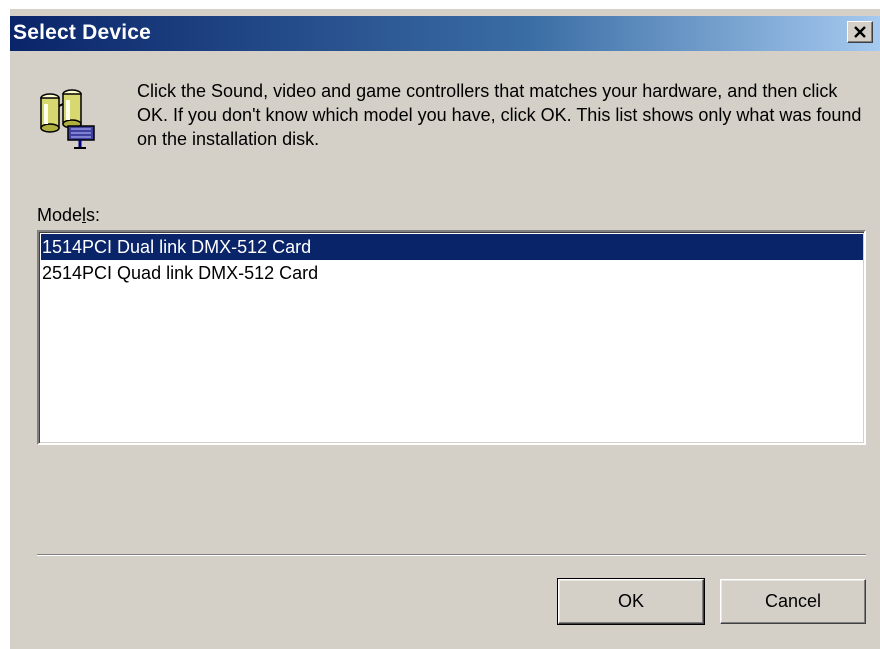 The width and height of the screenshot is (880, 649). I want to click on list-item-1514pci: 1514PCI Dual link DMX-512 Card, so click(452, 247).